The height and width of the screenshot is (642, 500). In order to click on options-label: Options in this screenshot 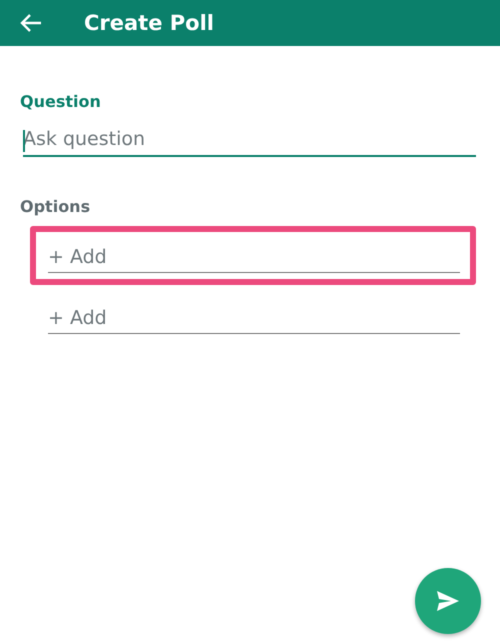, I will do `click(55, 206)`.